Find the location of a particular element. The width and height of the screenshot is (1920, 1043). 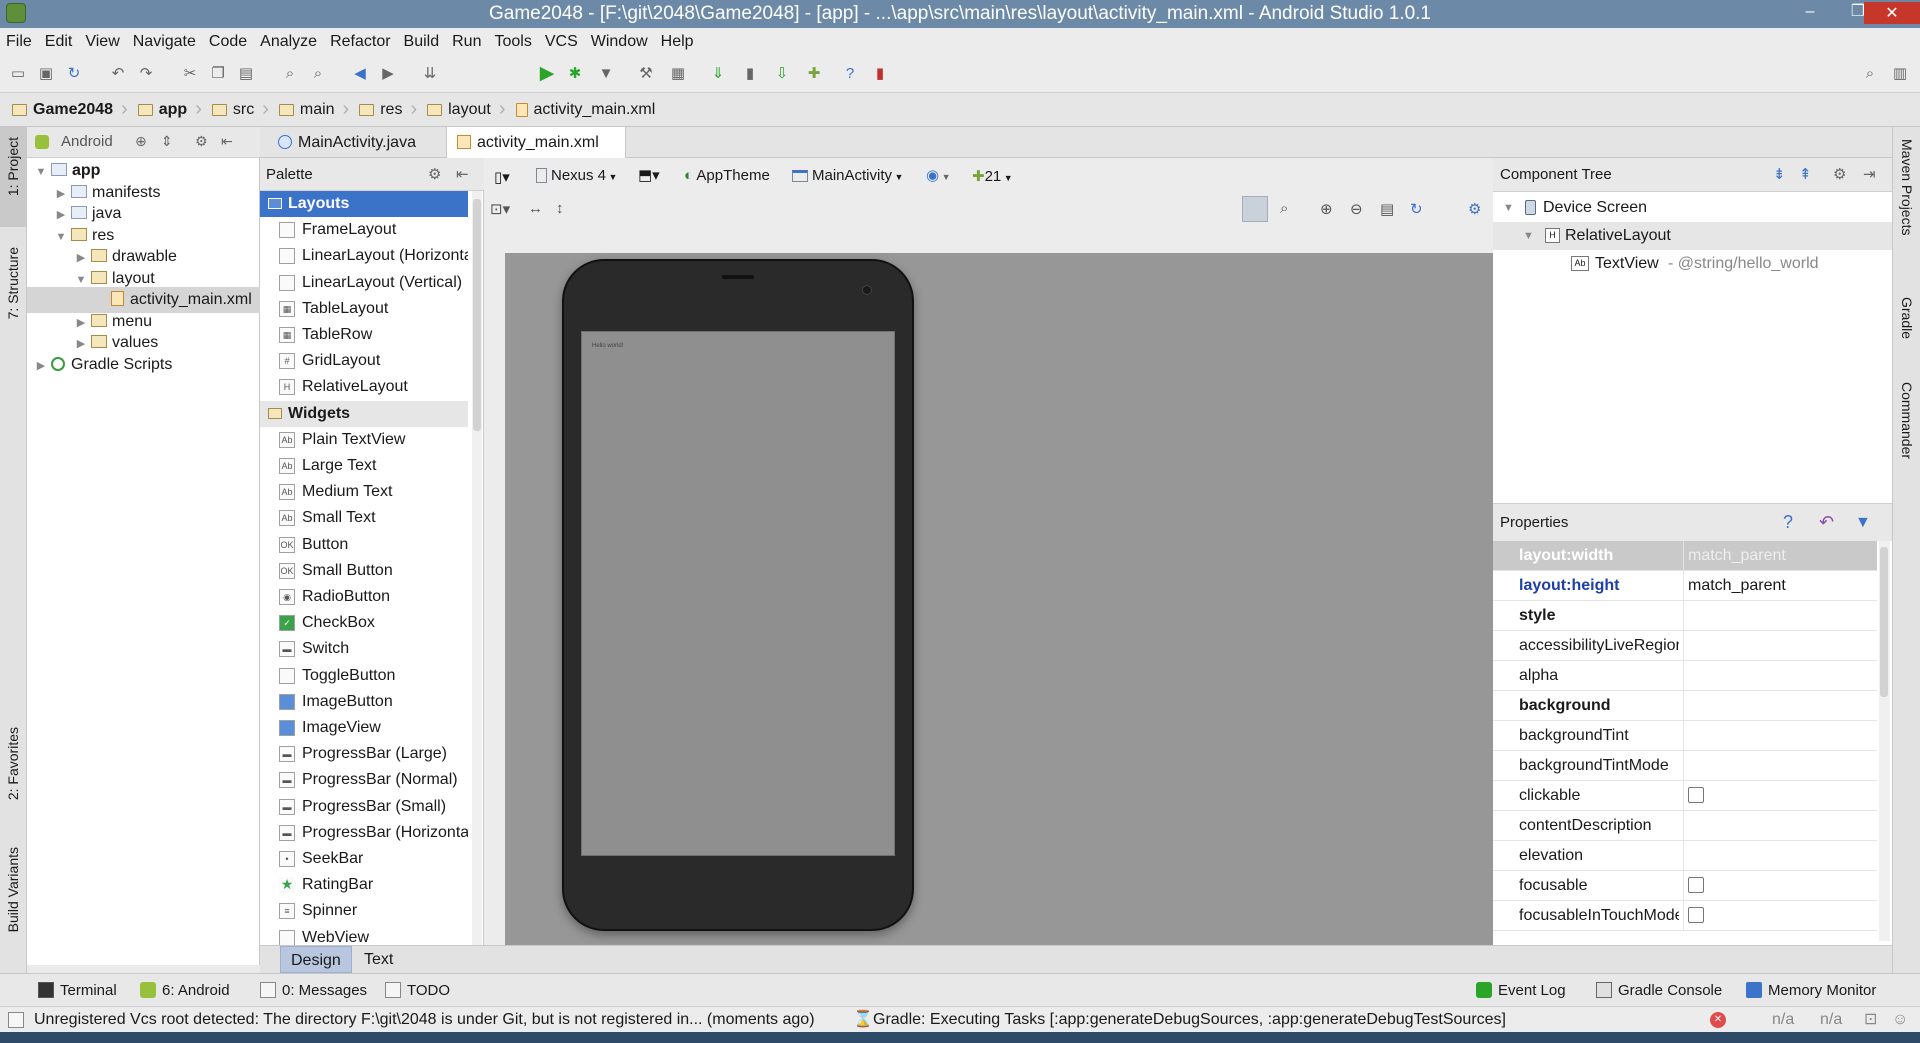

palette-item: OK Small Button is located at coordinates (364, 571).